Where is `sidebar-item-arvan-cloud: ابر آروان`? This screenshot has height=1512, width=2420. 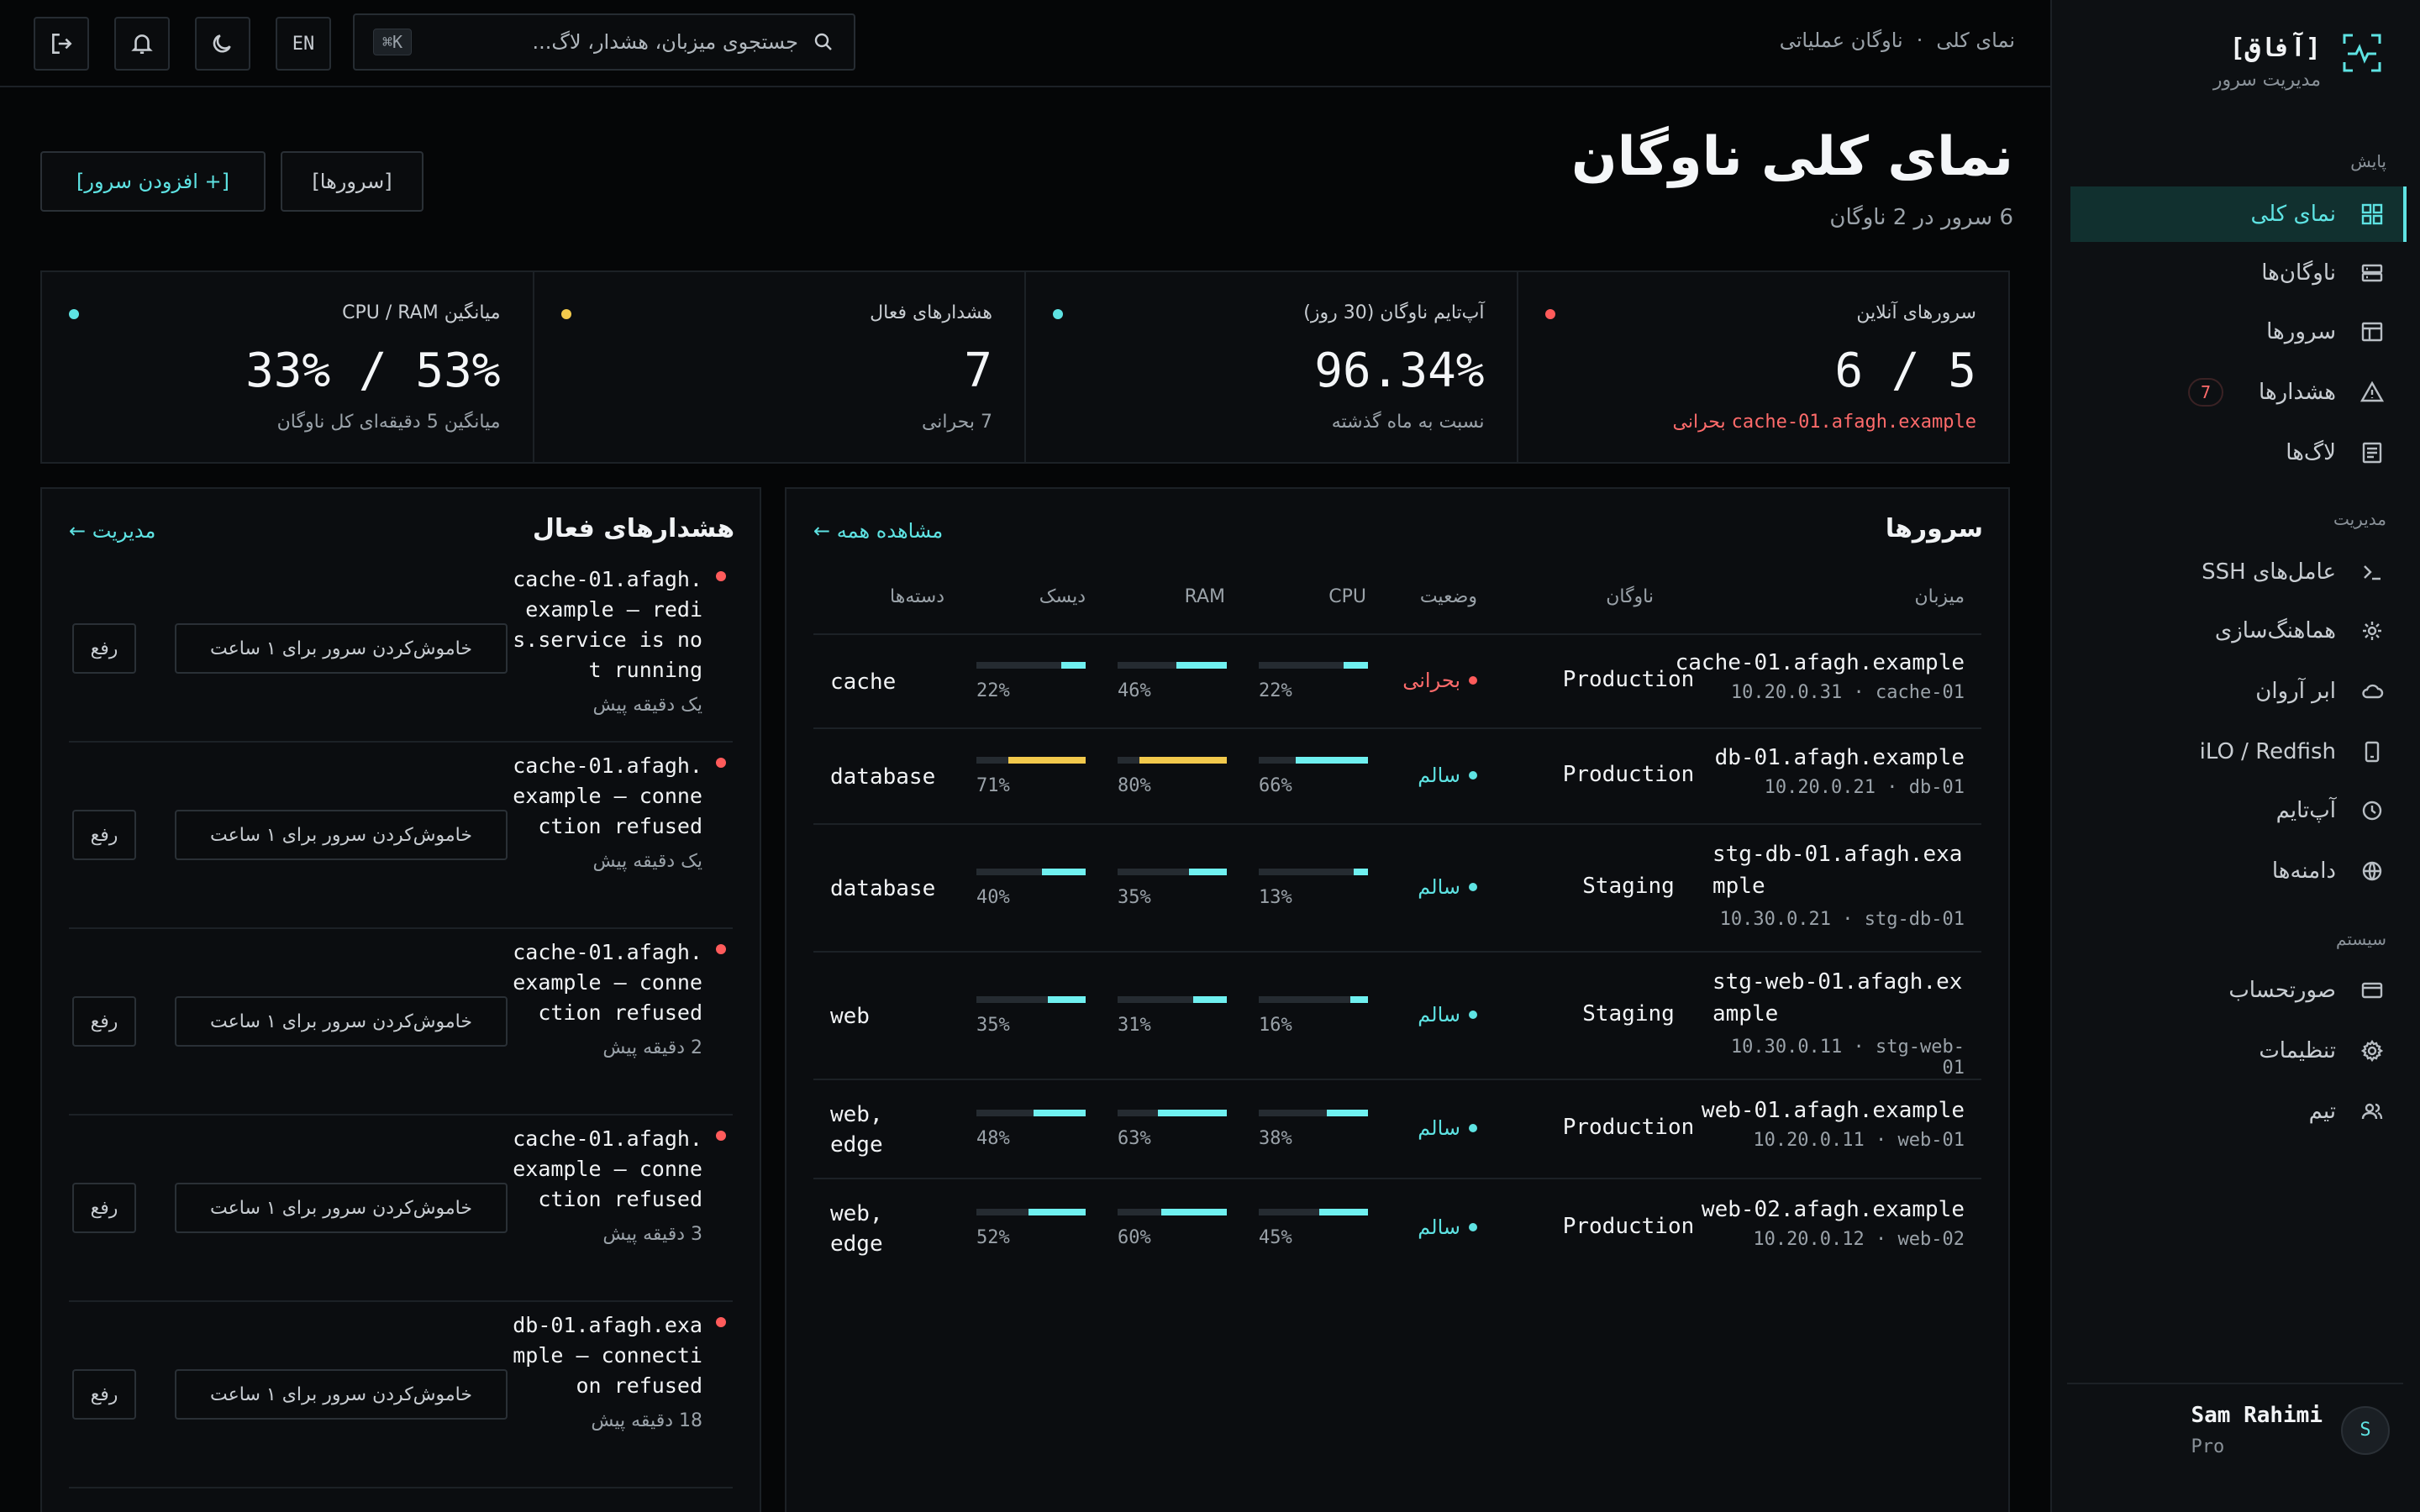
sidebar-item-arvan-cloud: ابر آروان is located at coordinates (2252, 691).